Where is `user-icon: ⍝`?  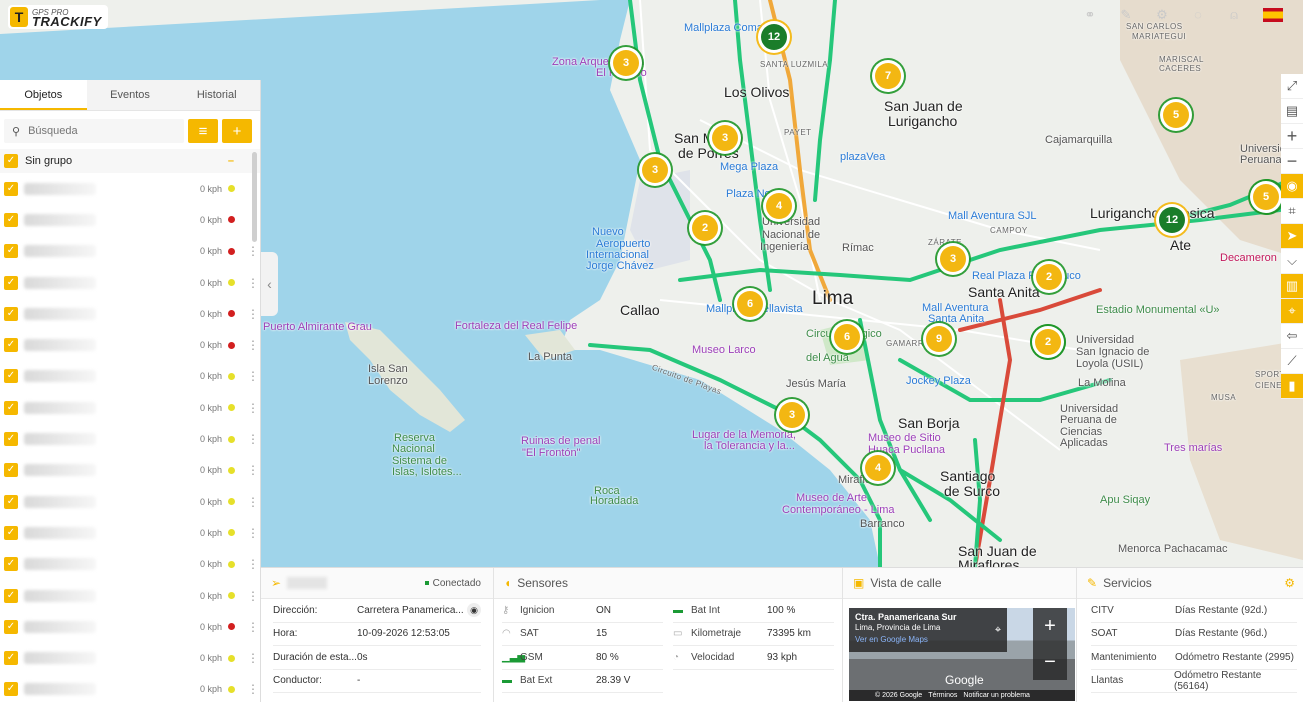 user-icon: ⍝ is located at coordinates (1234, 15).